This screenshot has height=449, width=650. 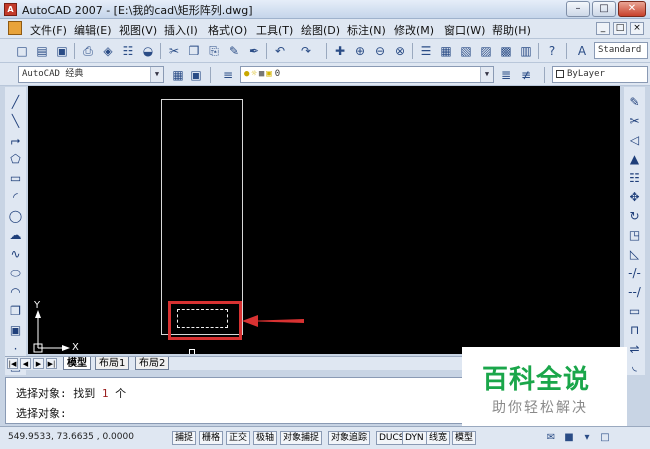 I want to click on color-combo: ByLayer, so click(x=600, y=74).